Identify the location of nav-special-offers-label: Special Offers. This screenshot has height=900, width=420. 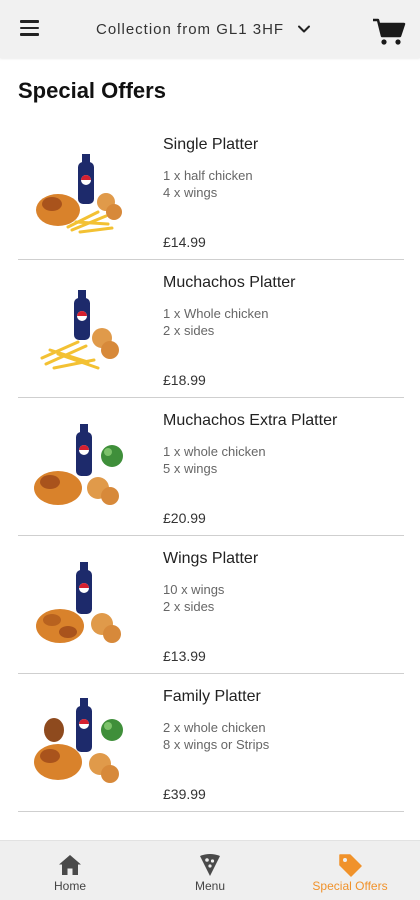
(350, 886).